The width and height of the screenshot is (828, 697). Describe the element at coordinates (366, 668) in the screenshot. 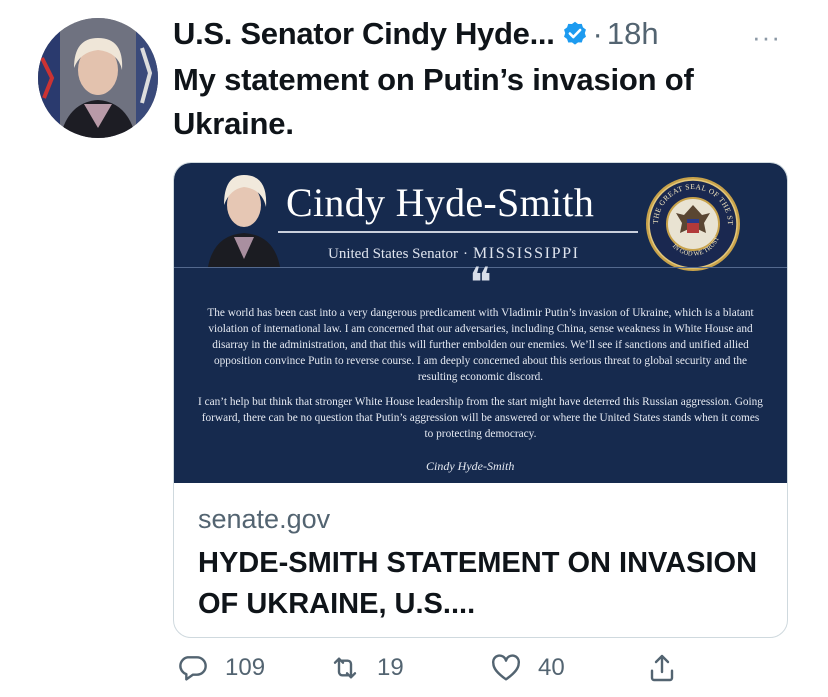

I see `retweet-button: 19` at that location.